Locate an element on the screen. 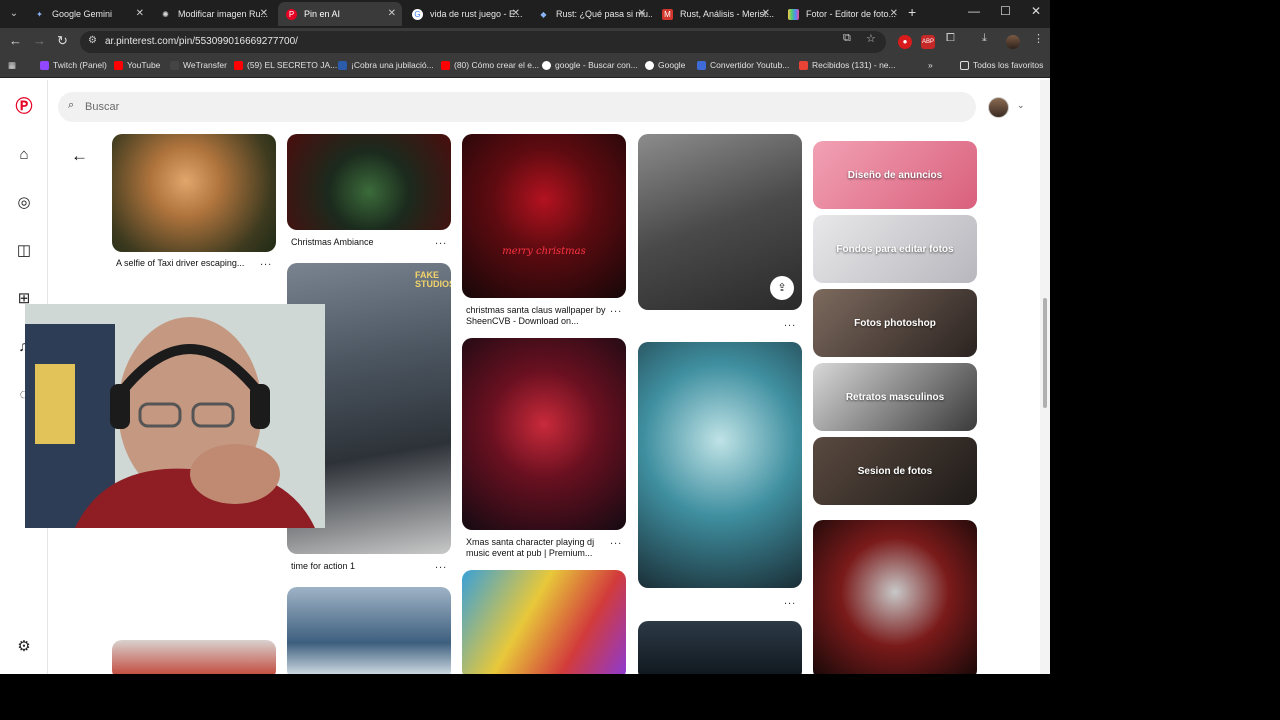 This screenshot has width=1280, height=720. settings-gear-icon: ⚙ is located at coordinates (24, 647).